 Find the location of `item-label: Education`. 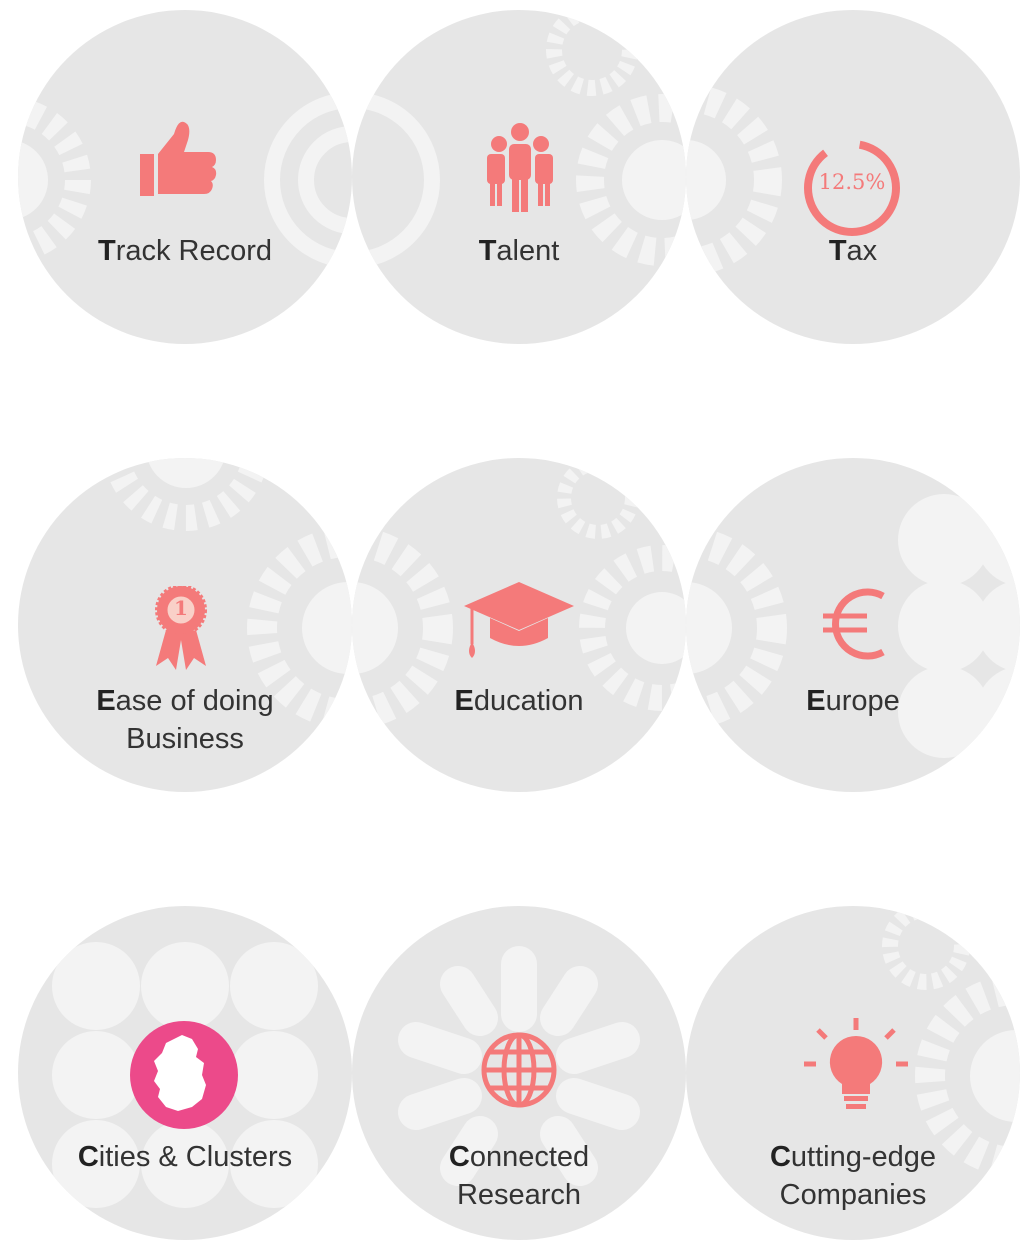

item-label: Education is located at coordinates (519, 701).